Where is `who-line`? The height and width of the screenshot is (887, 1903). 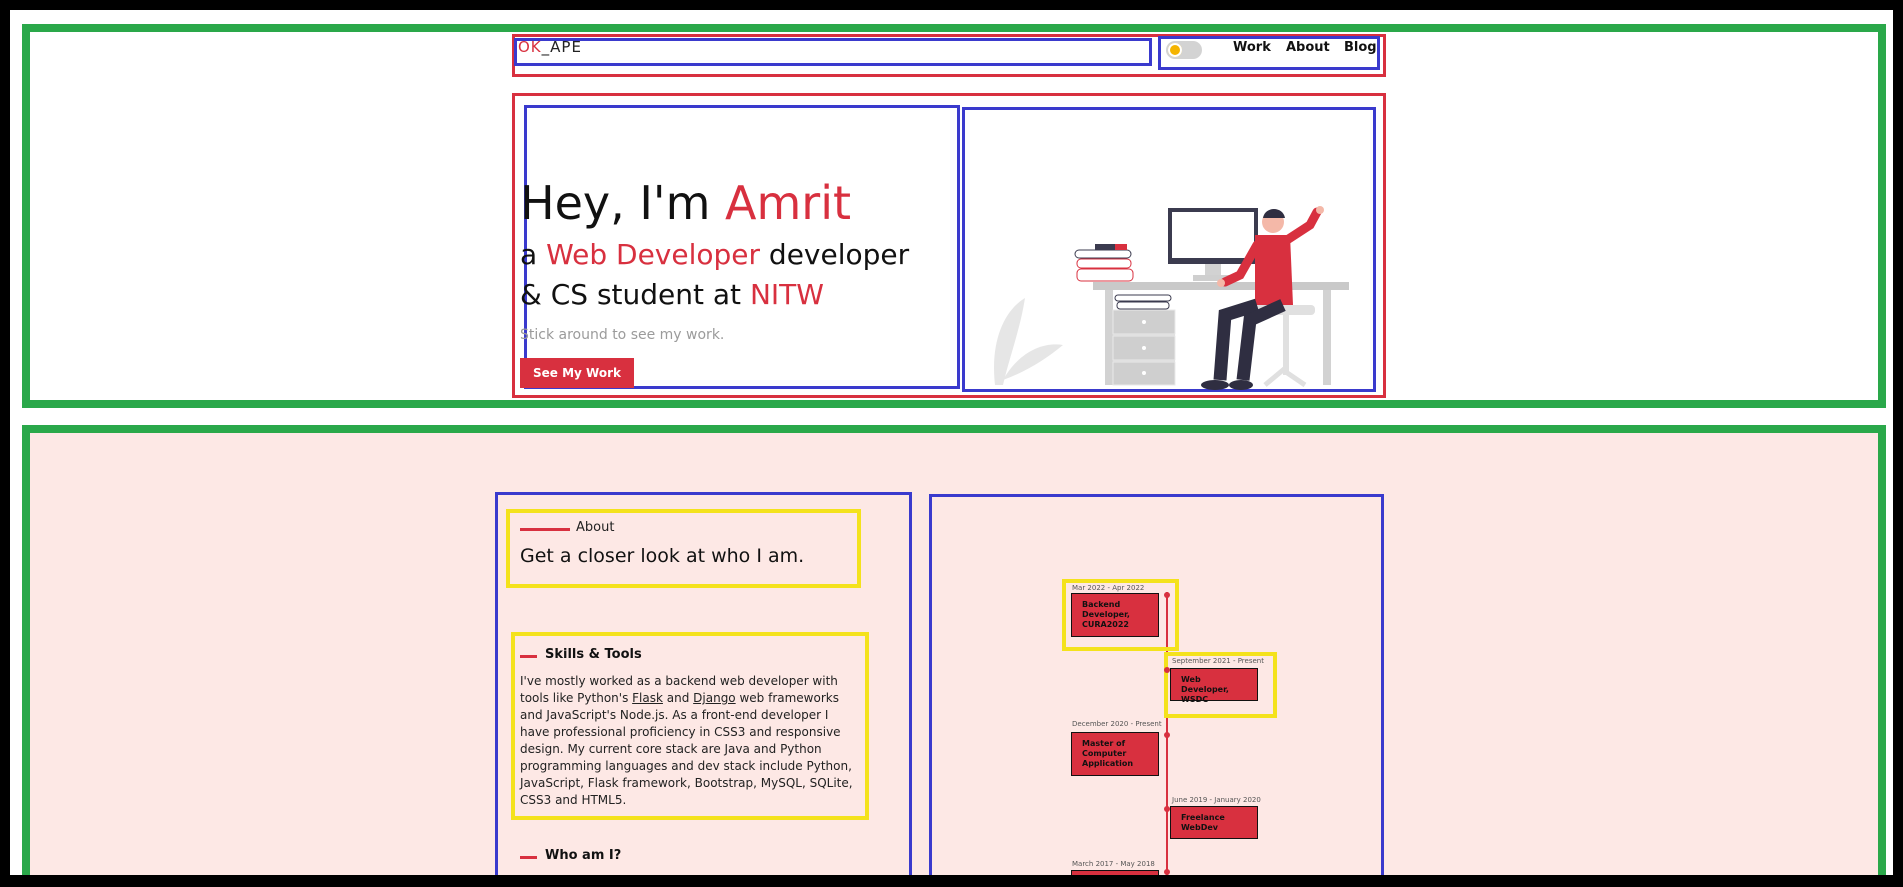 who-line is located at coordinates (528, 857).